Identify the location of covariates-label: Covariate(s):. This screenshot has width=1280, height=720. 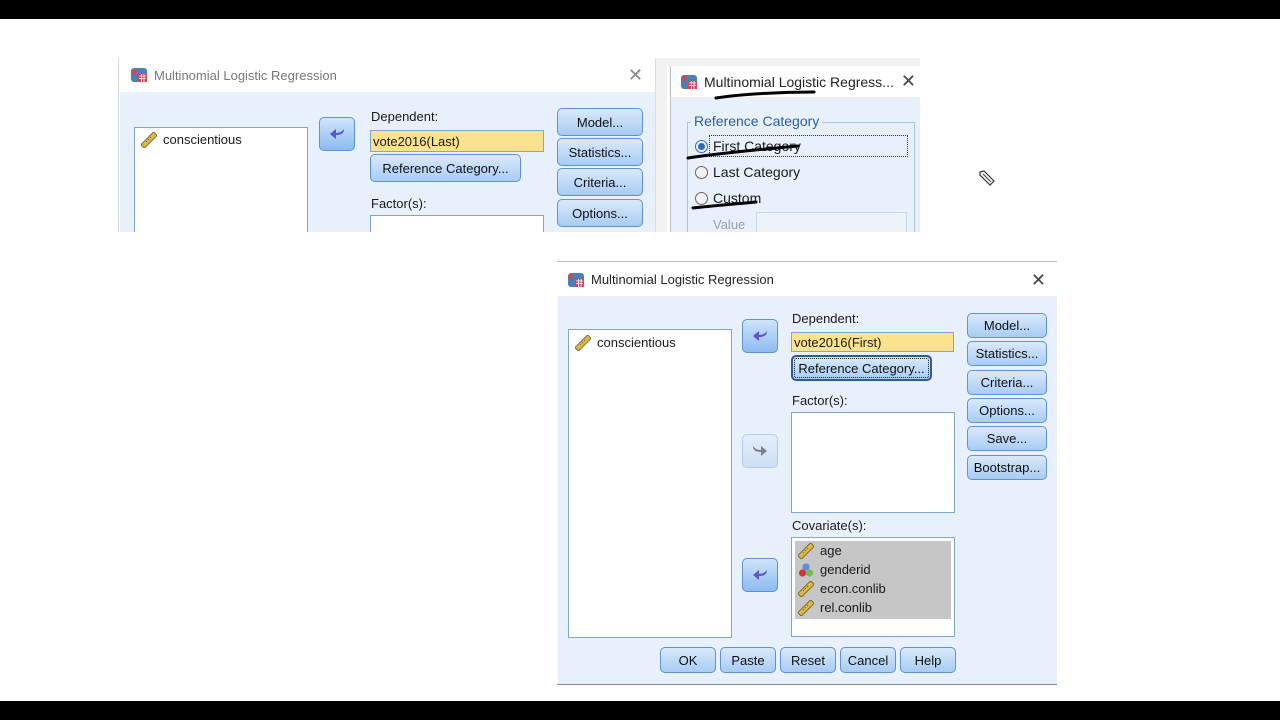
(829, 525).